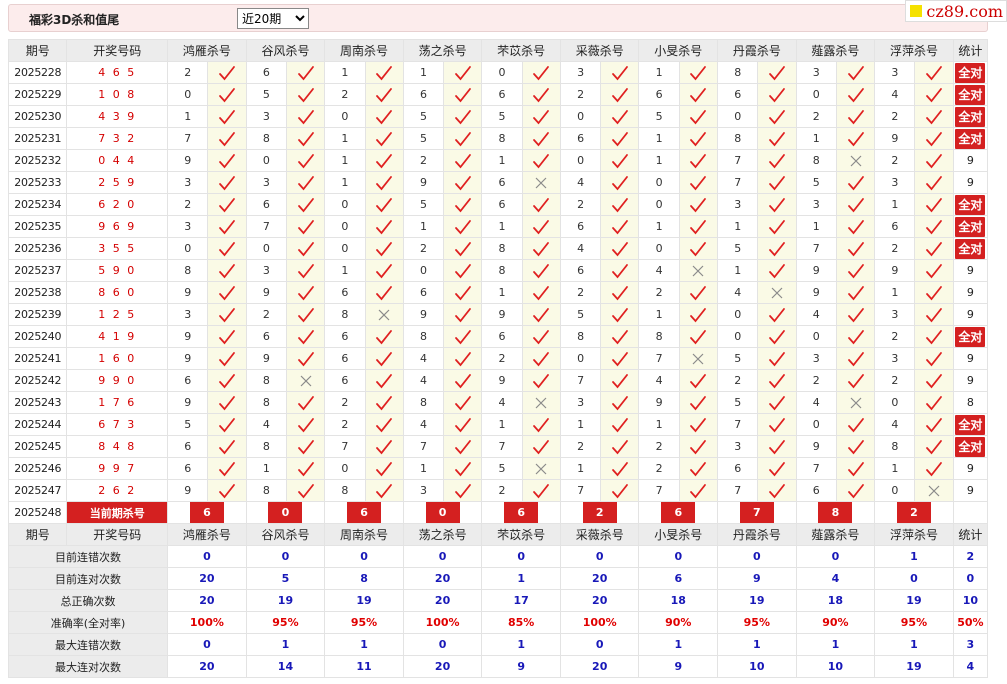  Describe the element at coordinates (37, 160) in the screenshot. I see `period-cell: 2025232` at that location.